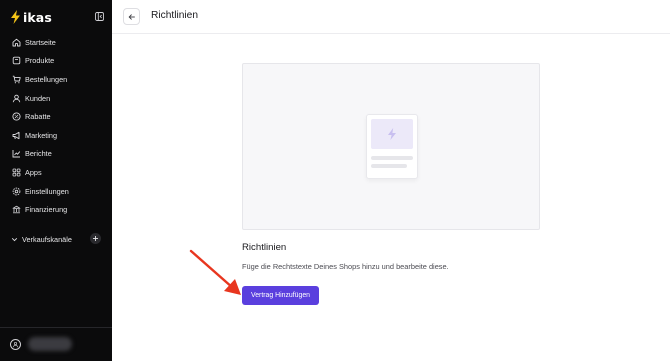 The width and height of the screenshot is (670, 361). I want to click on sidebar-divider, so click(56, 327).